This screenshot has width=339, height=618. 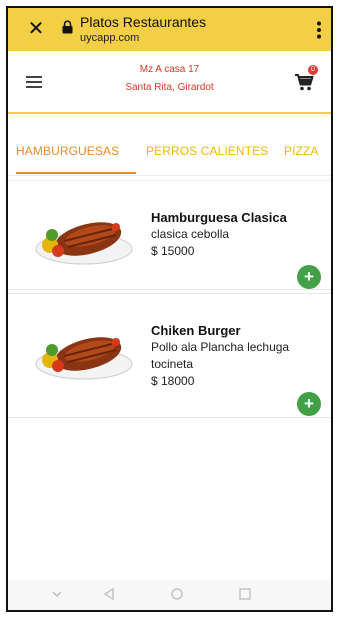 What do you see at coordinates (305, 79) in the screenshot?
I see `cart-button: 0` at bounding box center [305, 79].